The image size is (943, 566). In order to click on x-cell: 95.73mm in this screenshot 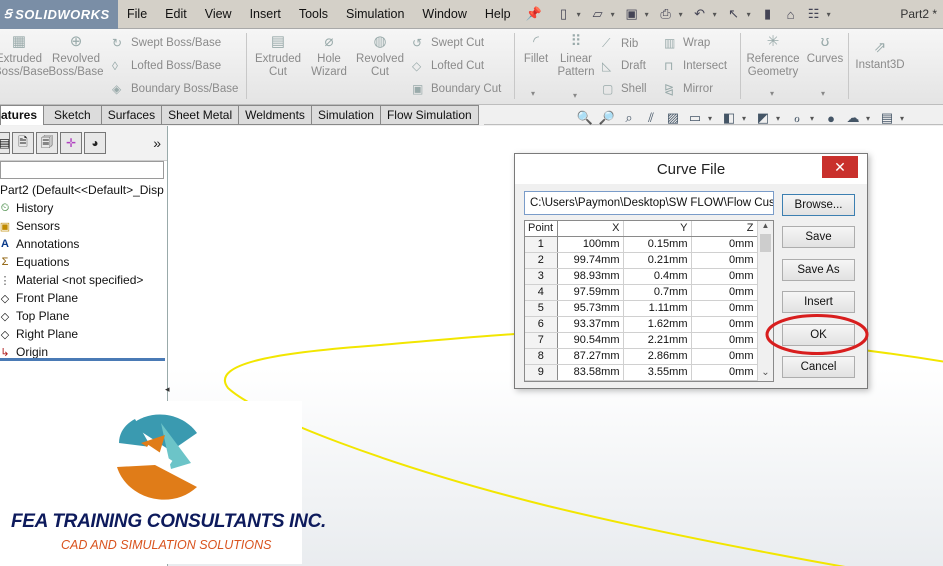, I will do `click(590, 308)`.